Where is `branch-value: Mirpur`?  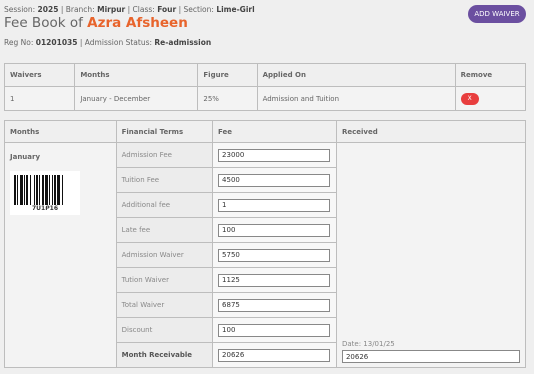
branch-value: Mirpur is located at coordinates (111, 9).